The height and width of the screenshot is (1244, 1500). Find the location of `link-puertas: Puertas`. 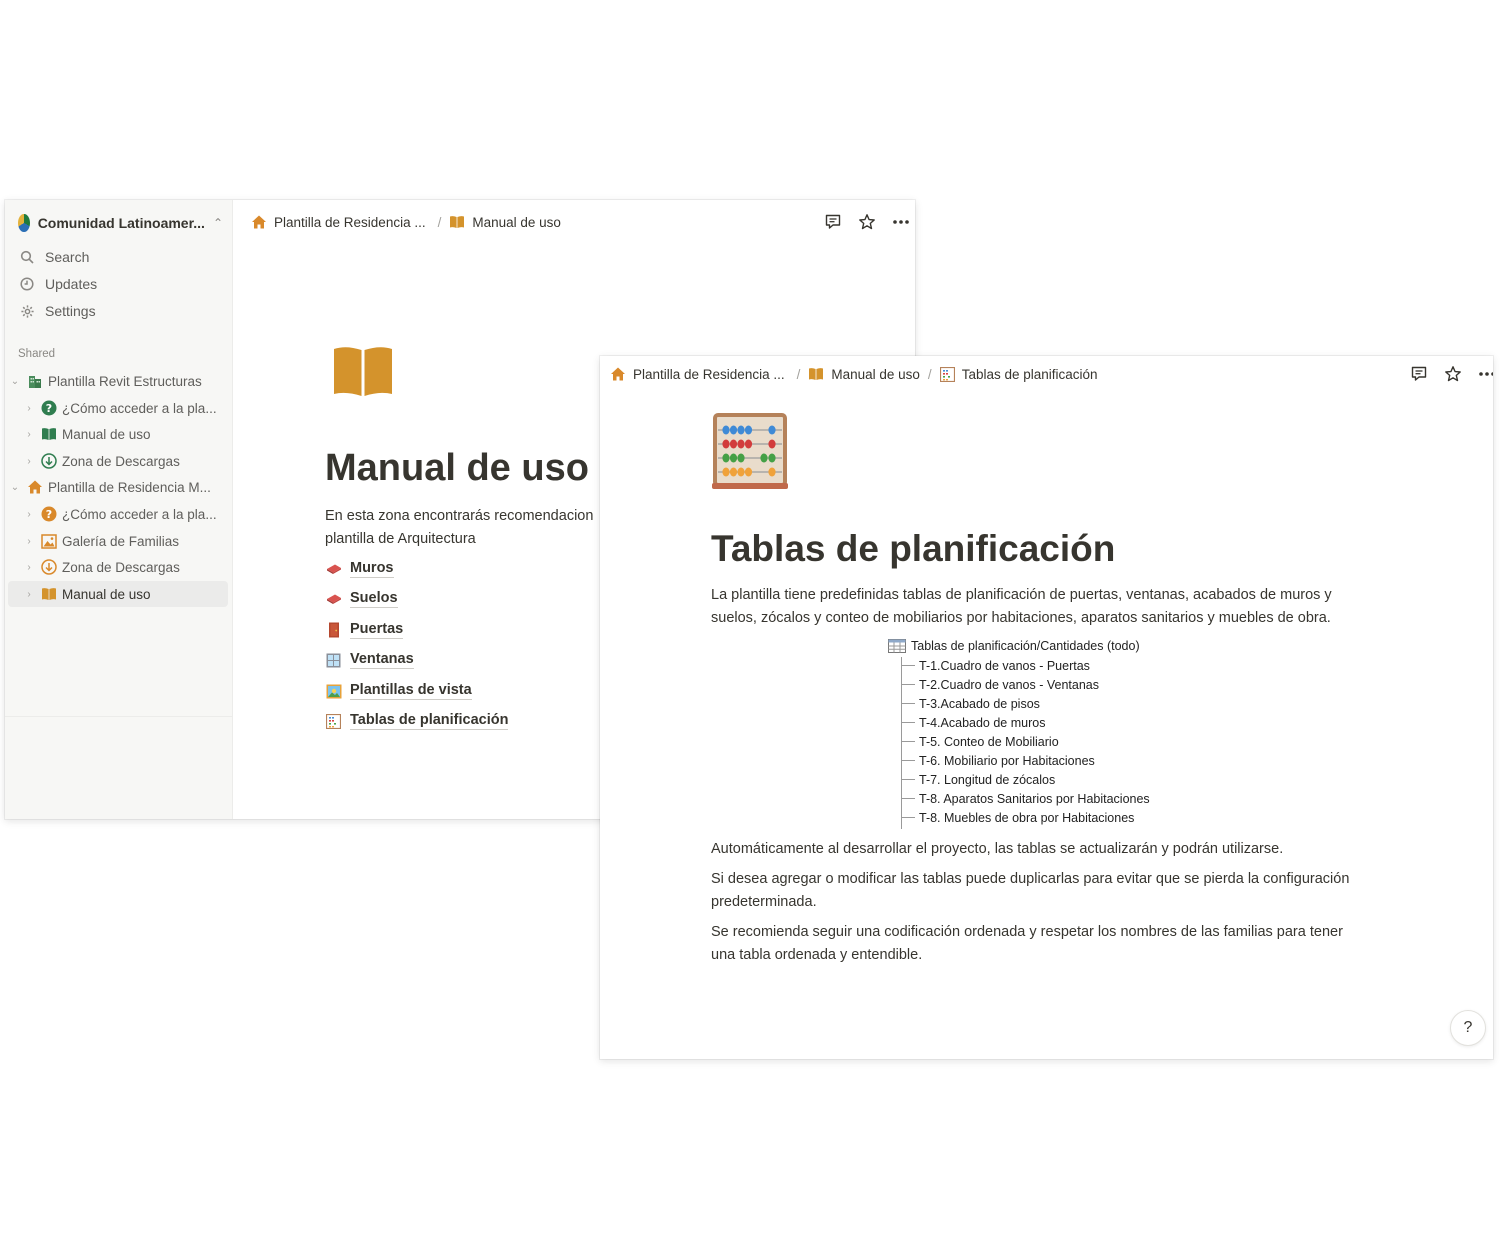

link-puertas: Puertas is located at coordinates (364, 630).